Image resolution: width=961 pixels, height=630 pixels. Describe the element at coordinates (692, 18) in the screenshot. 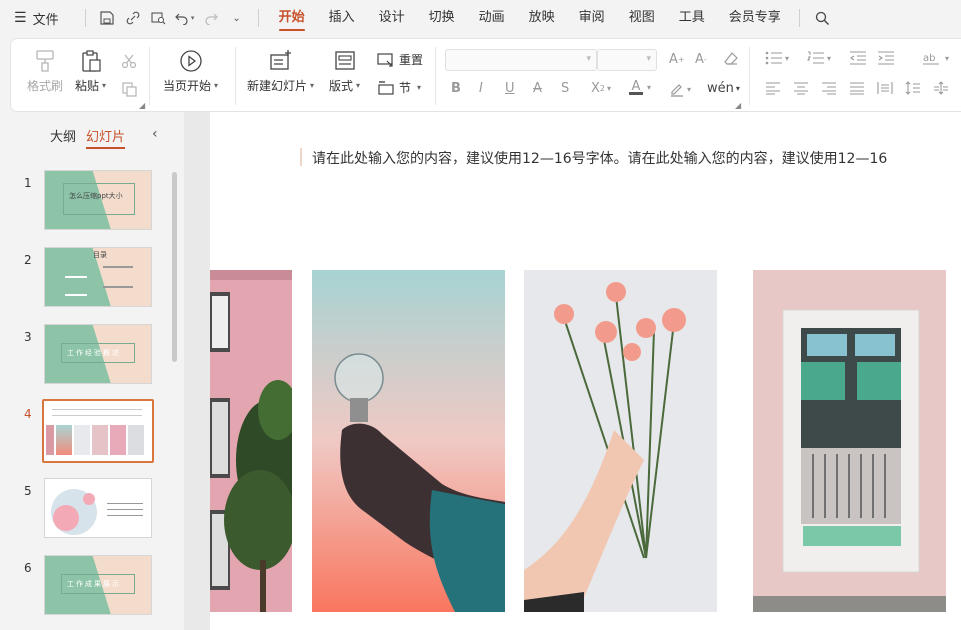

I see `tab-tools: 工具` at that location.